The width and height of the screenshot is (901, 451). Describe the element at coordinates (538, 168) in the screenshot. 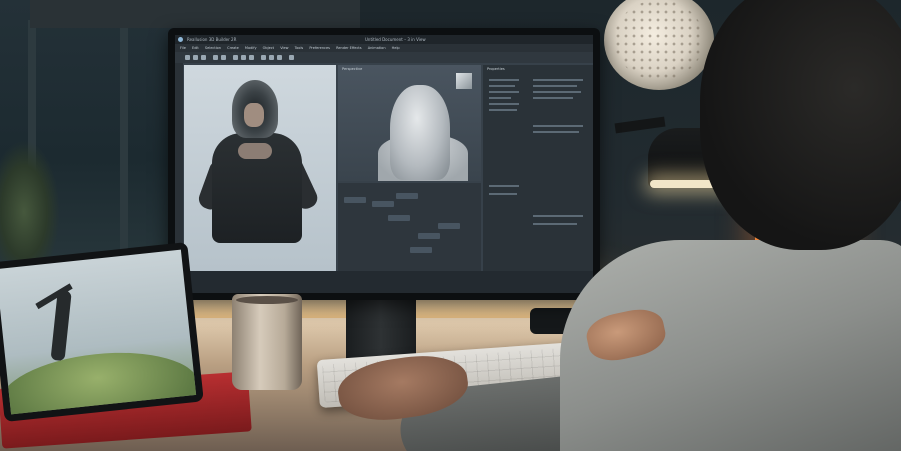

I see `properties-panel: Properties` at that location.